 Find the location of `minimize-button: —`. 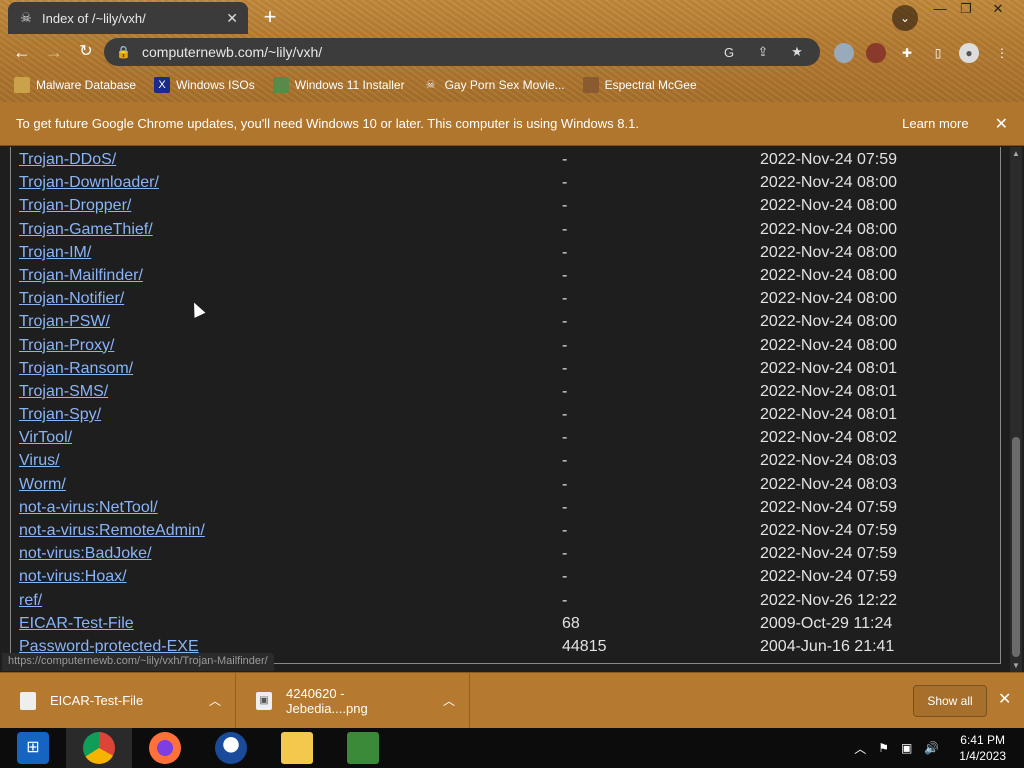

minimize-button: — is located at coordinates (940, 10).